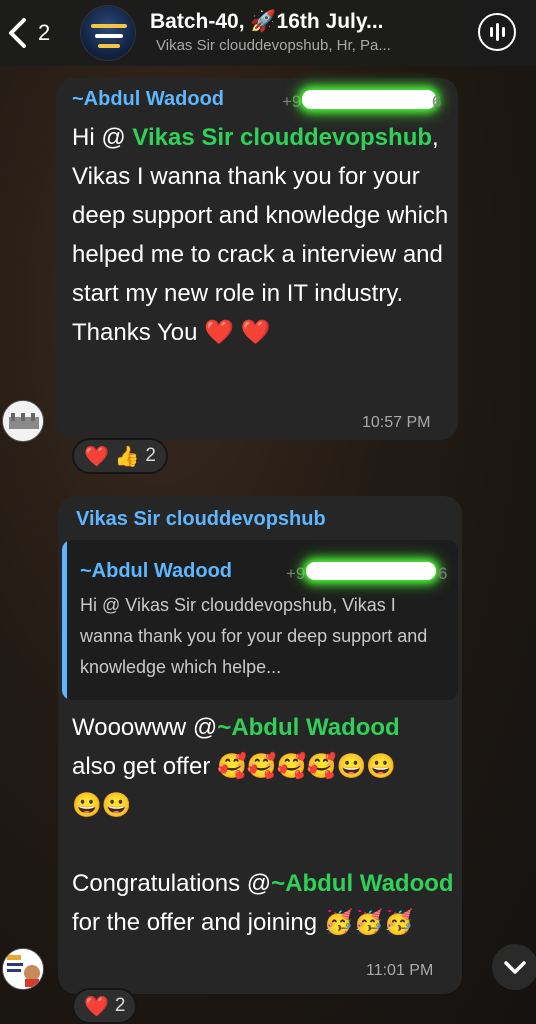 The width and height of the screenshot is (536, 1024). I want to click on voice-chat-icon, so click(497, 32).